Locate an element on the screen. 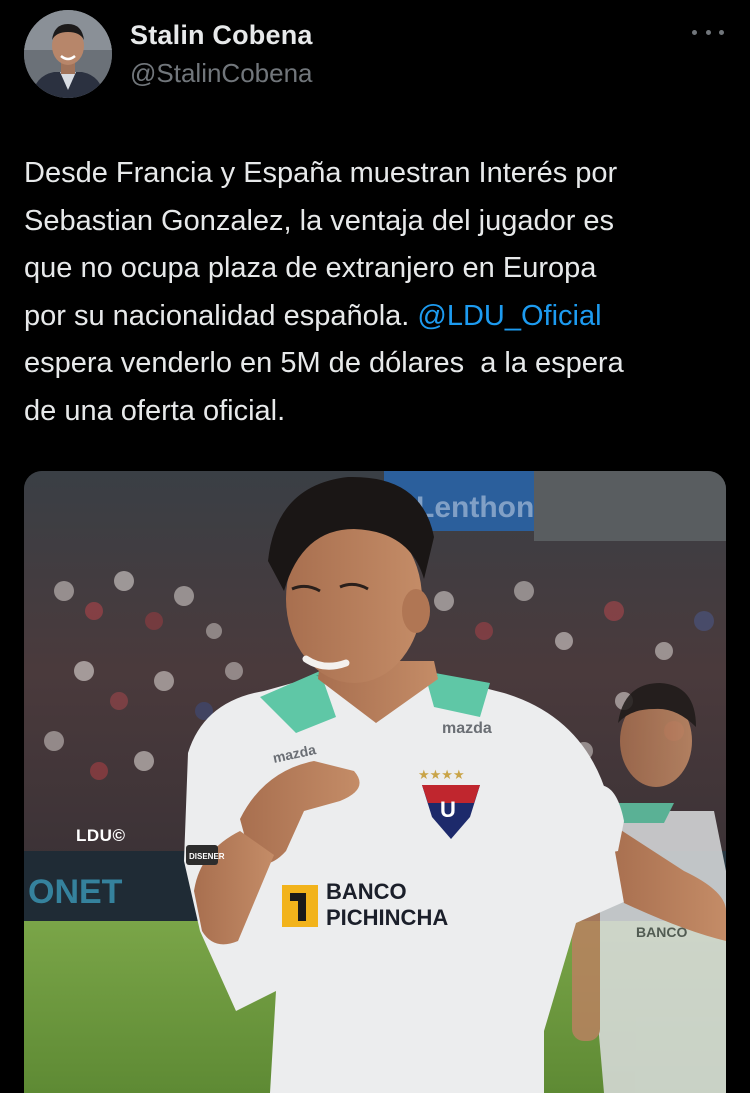  shirt-brand-chest: mazda is located at coordinates (467, 728).